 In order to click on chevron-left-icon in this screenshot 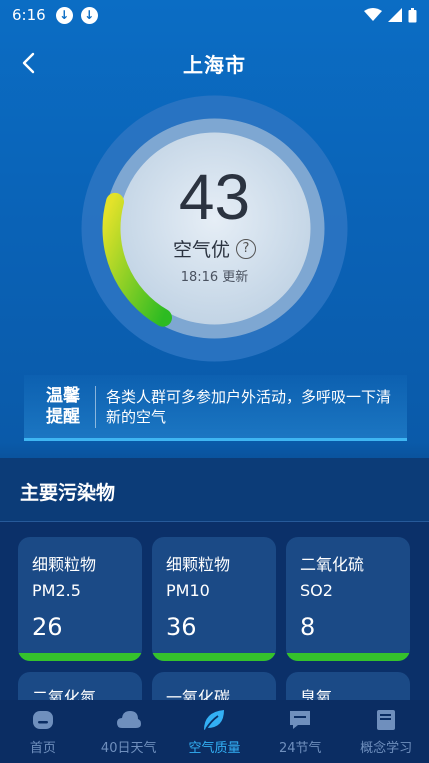, I will do `click(28, 63)`.